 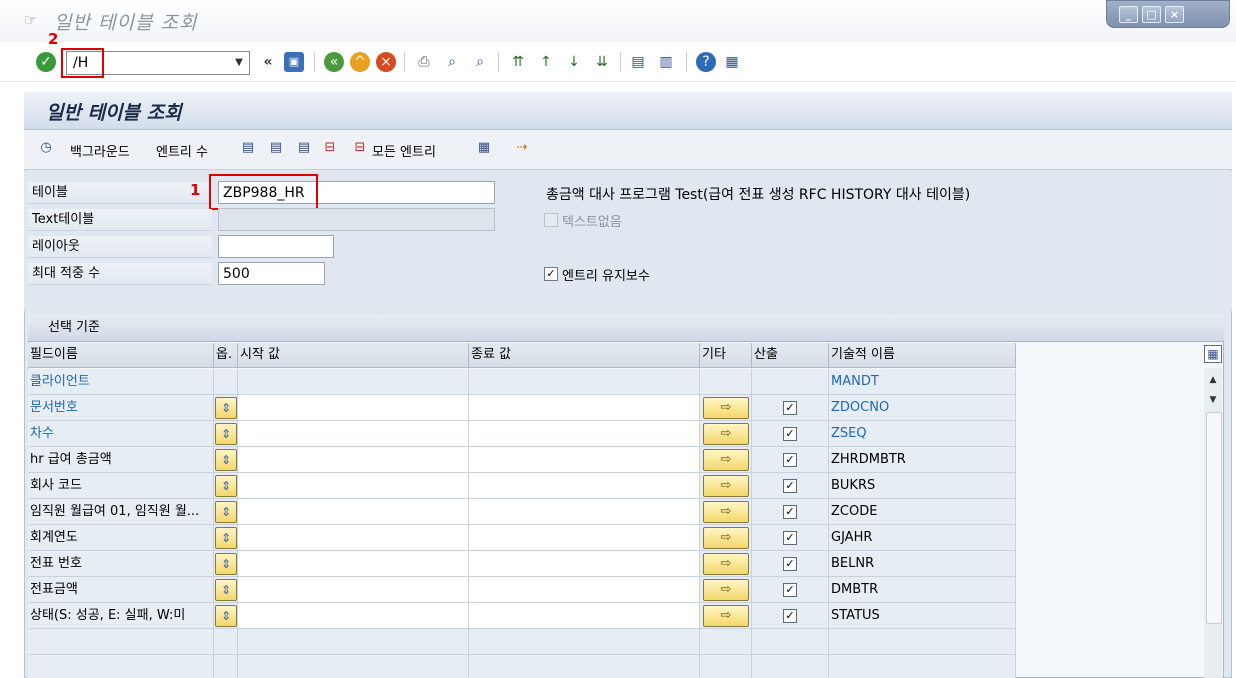 What do you see at coordinates (726, 355) in the screenshot?
I see `column-header-more: 기타` at bounding box center [726, 355].